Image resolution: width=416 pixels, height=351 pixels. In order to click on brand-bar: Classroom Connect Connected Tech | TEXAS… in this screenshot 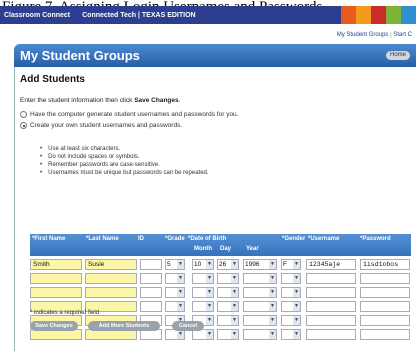, I will do `click(208, 15)`.